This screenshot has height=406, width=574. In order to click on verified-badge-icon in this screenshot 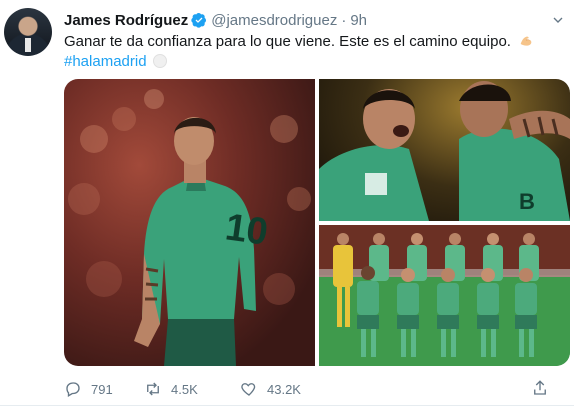, I will do `click(199, 20)`.